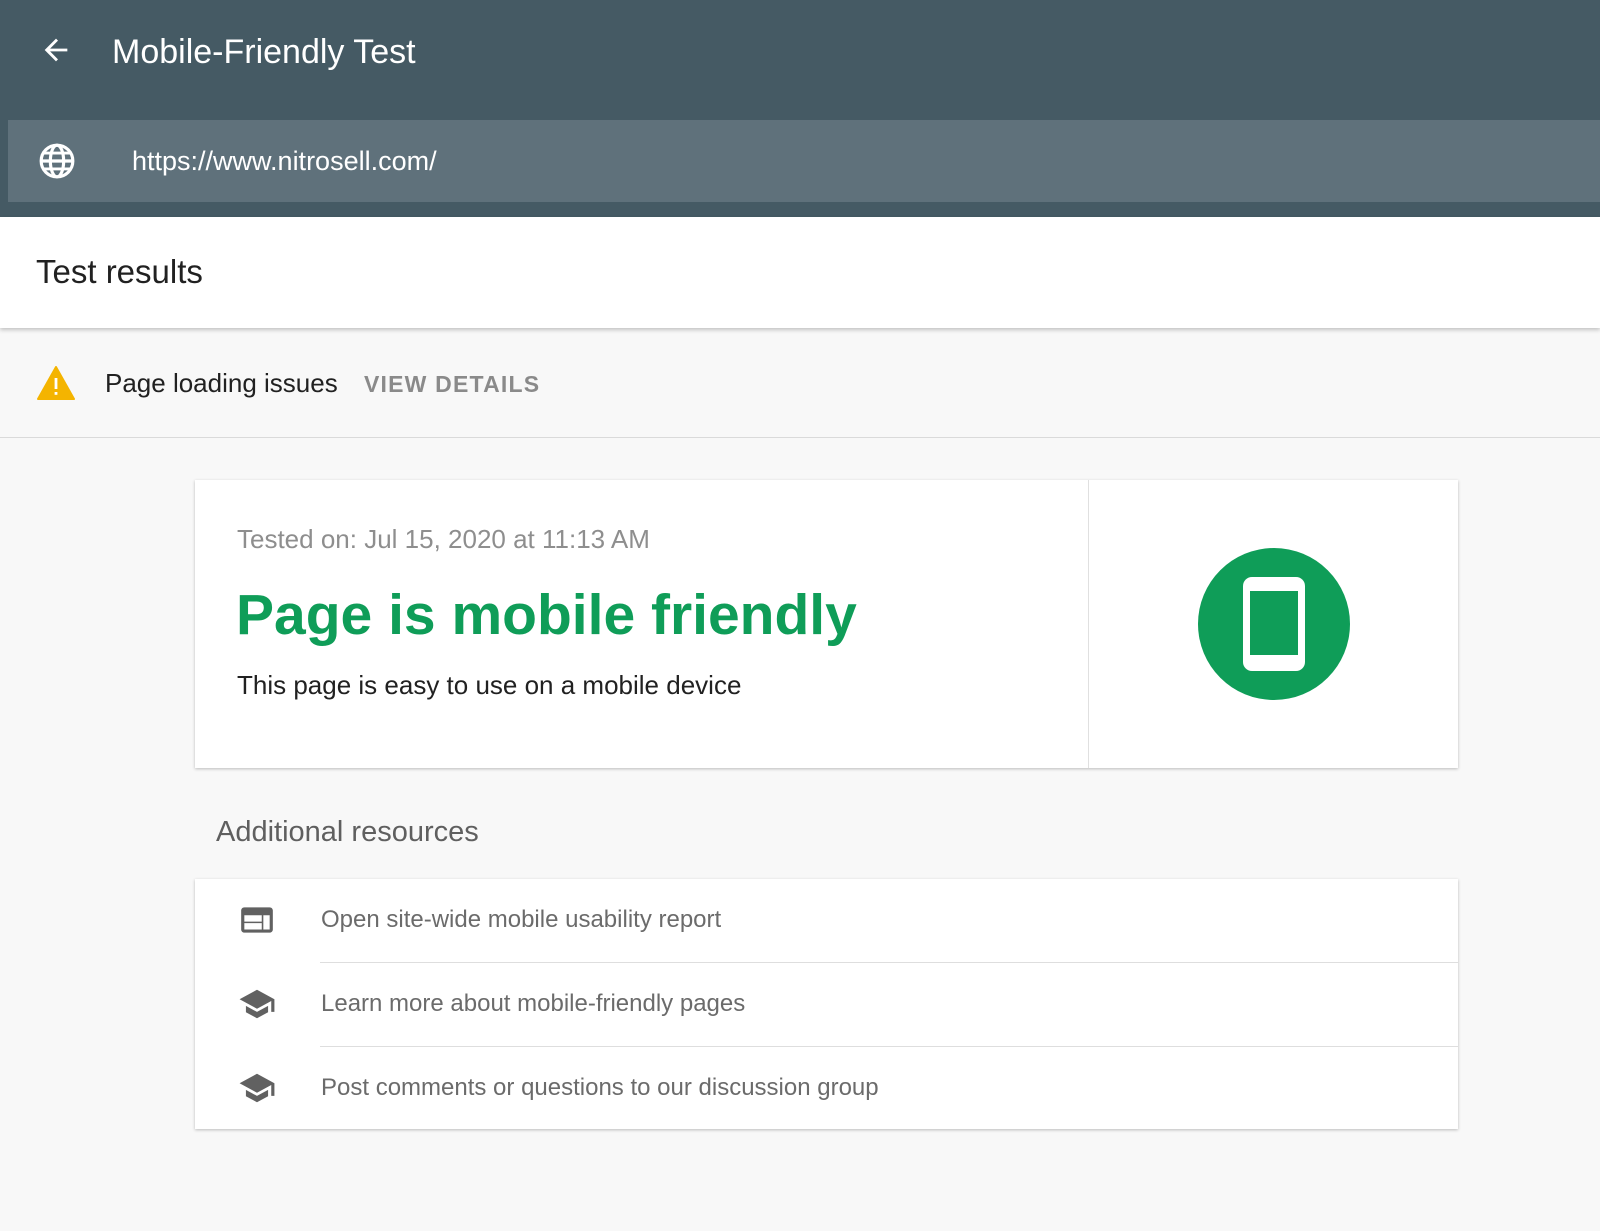  I want to click on web-report-icon, so click(257, 920).